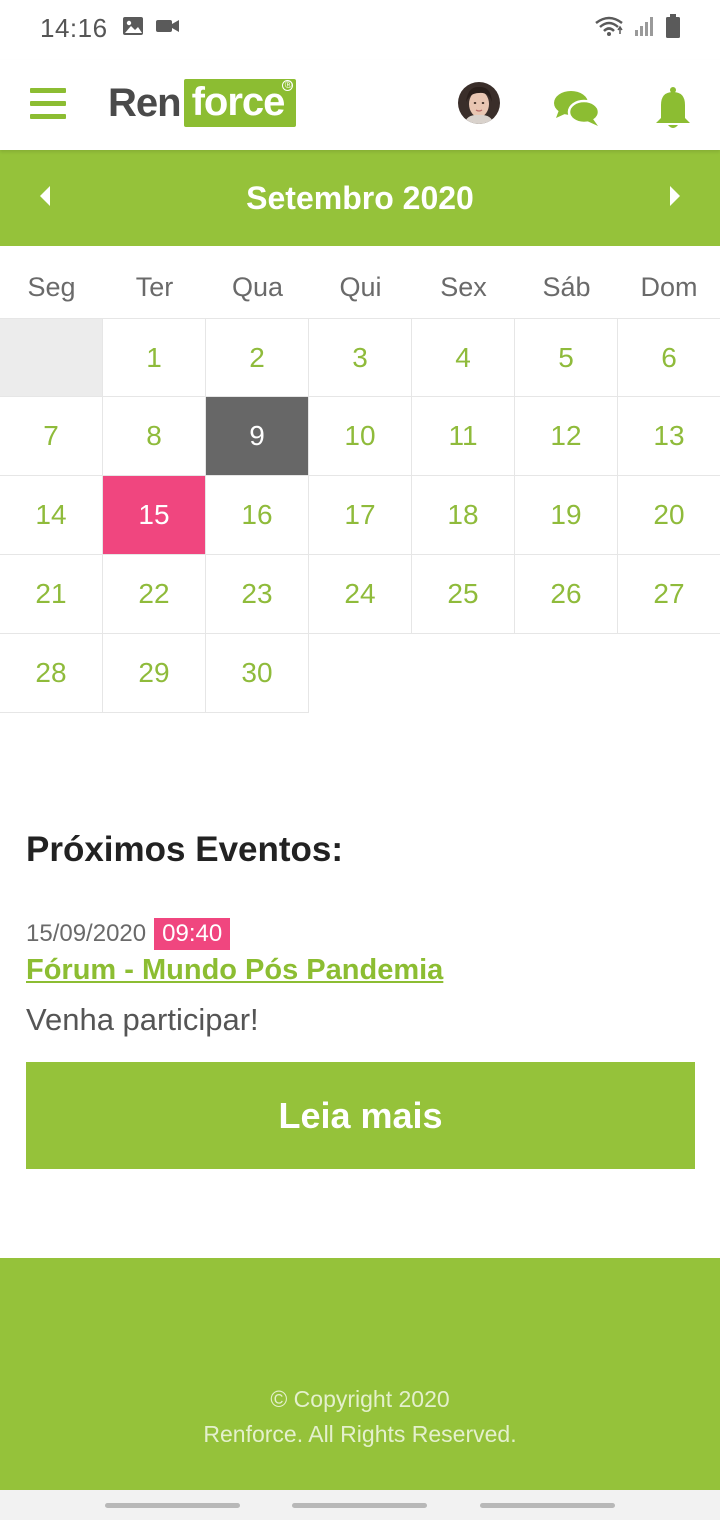 This screenshot has height=1520, width=720. Describe the element at coordinates (154, 594) in the screenshot. I see `calendar-day-22: 22` at that location.